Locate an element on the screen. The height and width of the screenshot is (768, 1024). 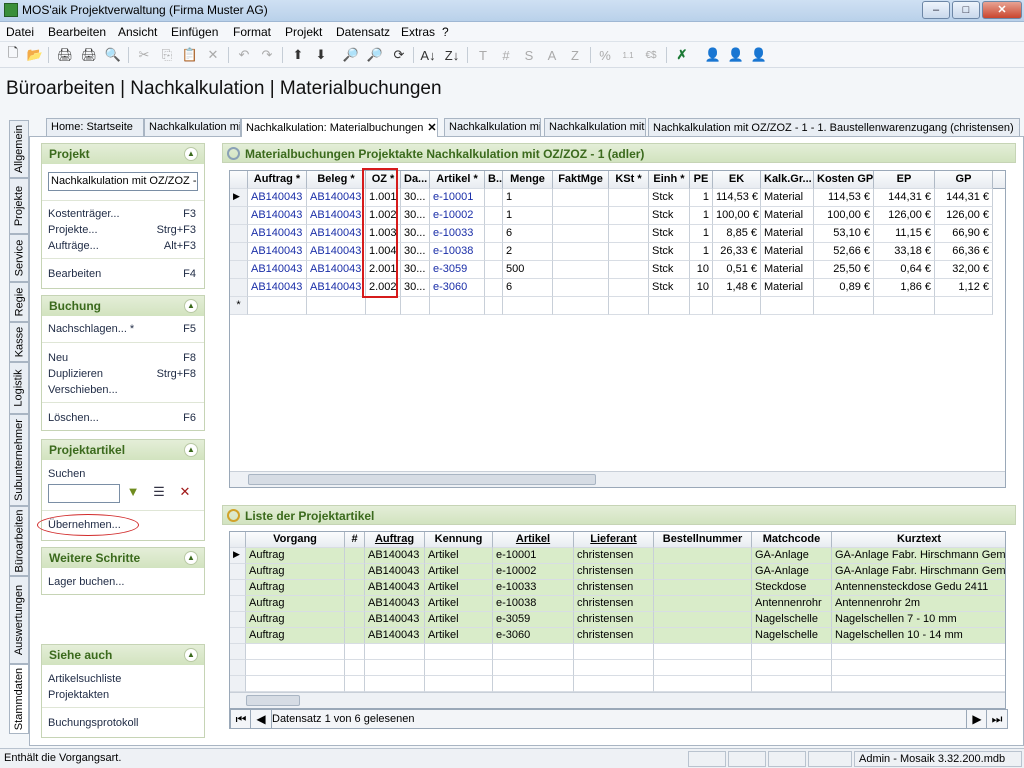
table-cell: 2 is located at coordinates (528, 252).